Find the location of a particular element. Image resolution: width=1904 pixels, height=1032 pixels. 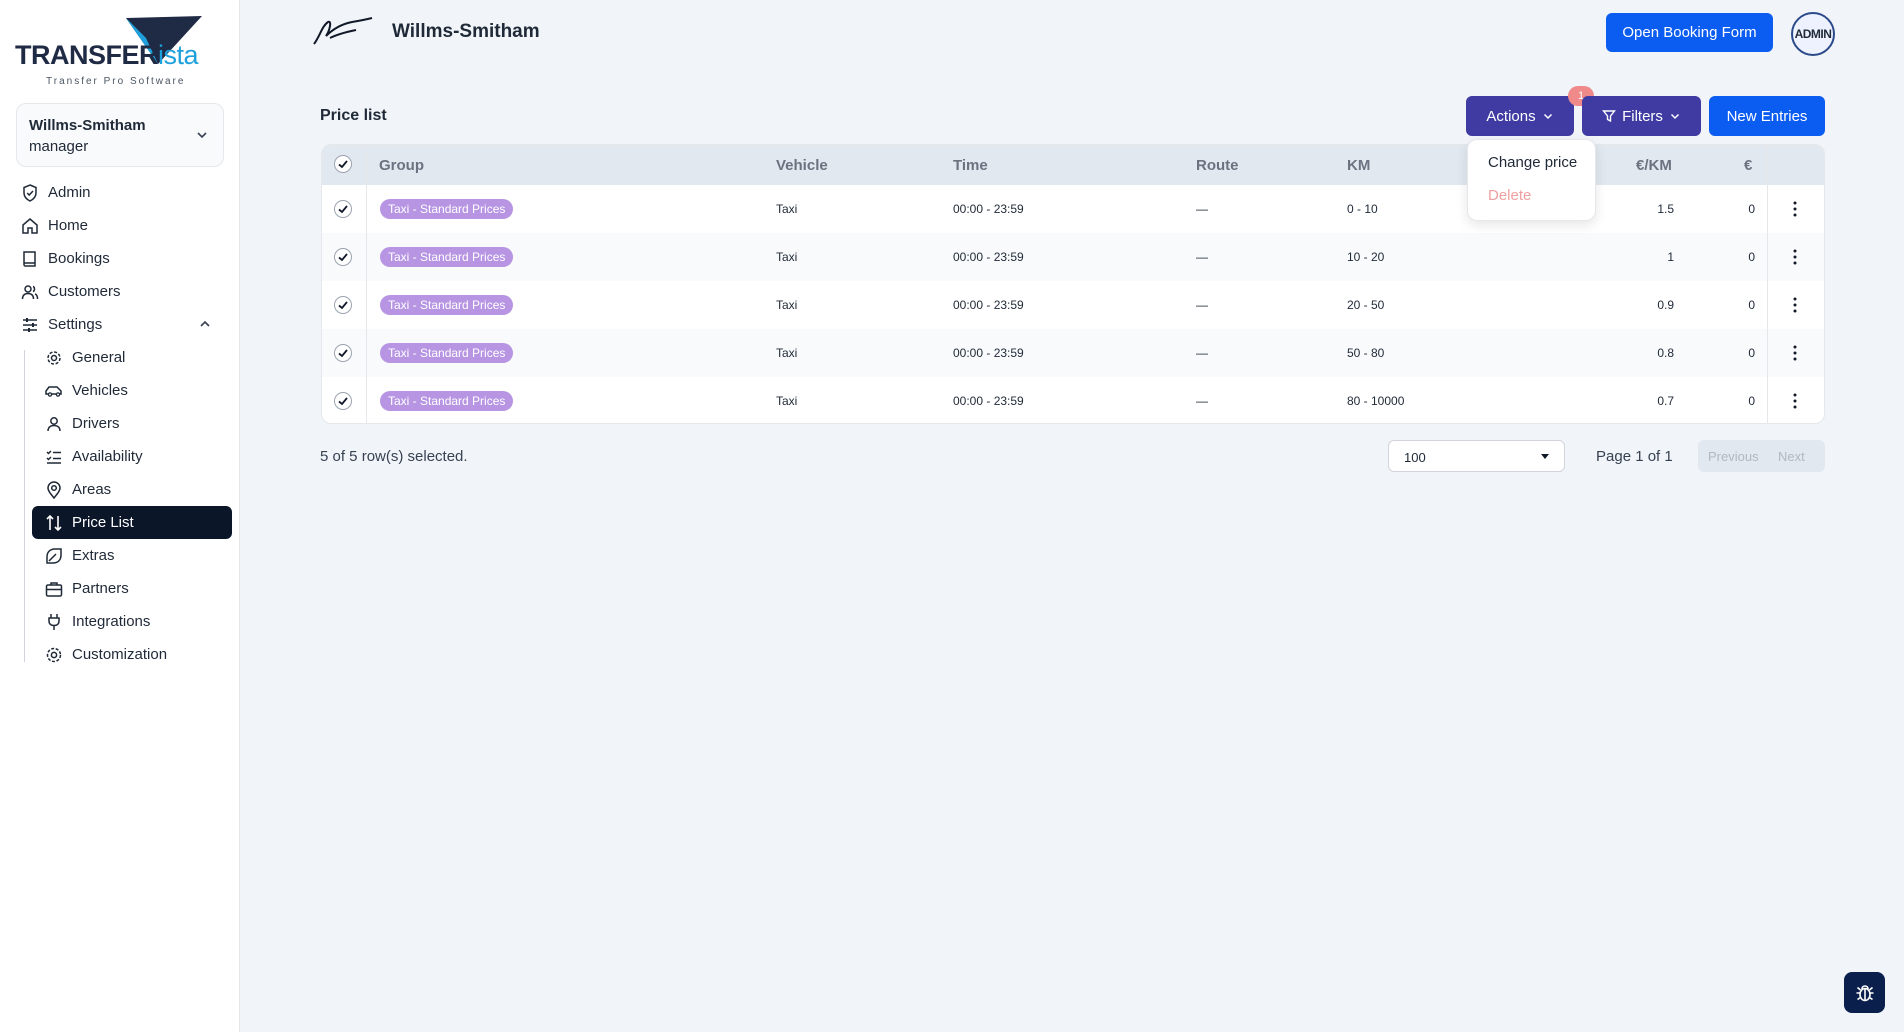

delete-menu-item: Delete is located at coordinates (1509, 195).